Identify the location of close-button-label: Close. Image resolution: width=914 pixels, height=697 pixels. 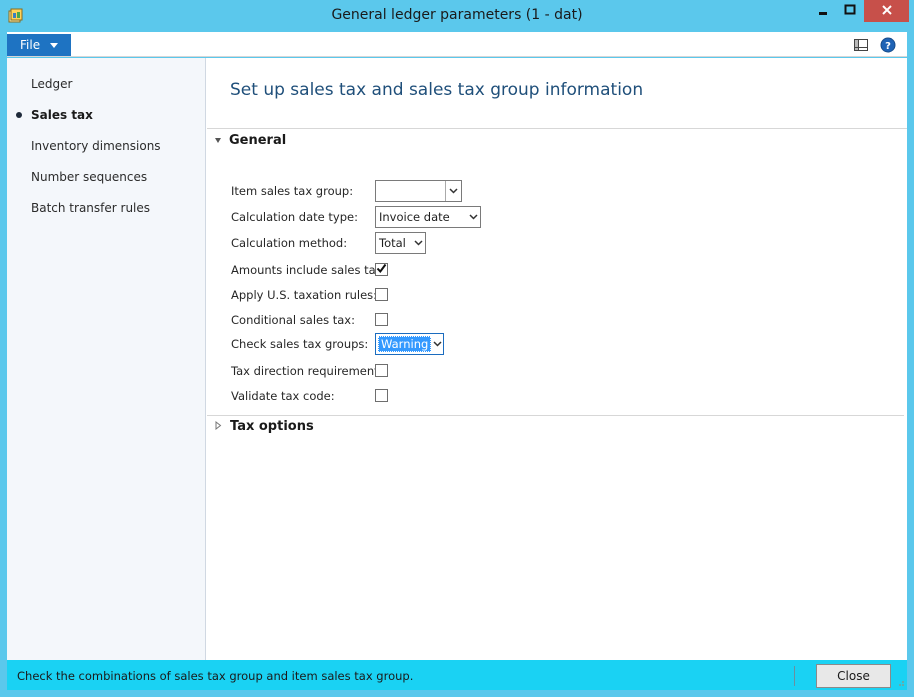
(853, 676).